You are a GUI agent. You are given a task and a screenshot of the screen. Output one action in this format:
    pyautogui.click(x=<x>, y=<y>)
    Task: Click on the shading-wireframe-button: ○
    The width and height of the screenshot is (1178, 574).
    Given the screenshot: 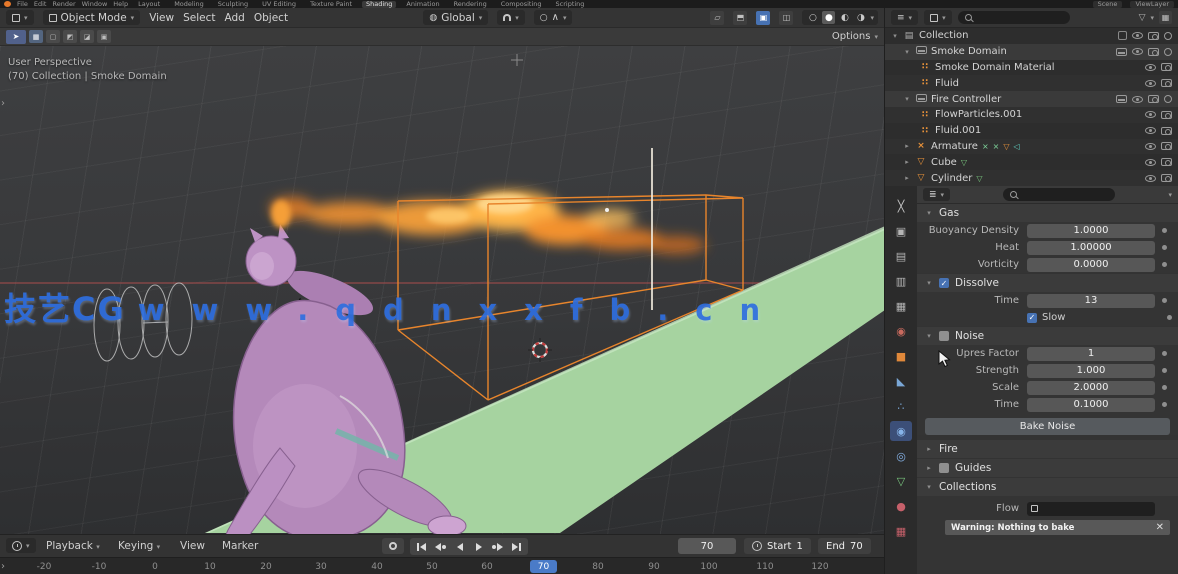 What is the action you would take?
    pyautogui.click(x=812, y=17)
    